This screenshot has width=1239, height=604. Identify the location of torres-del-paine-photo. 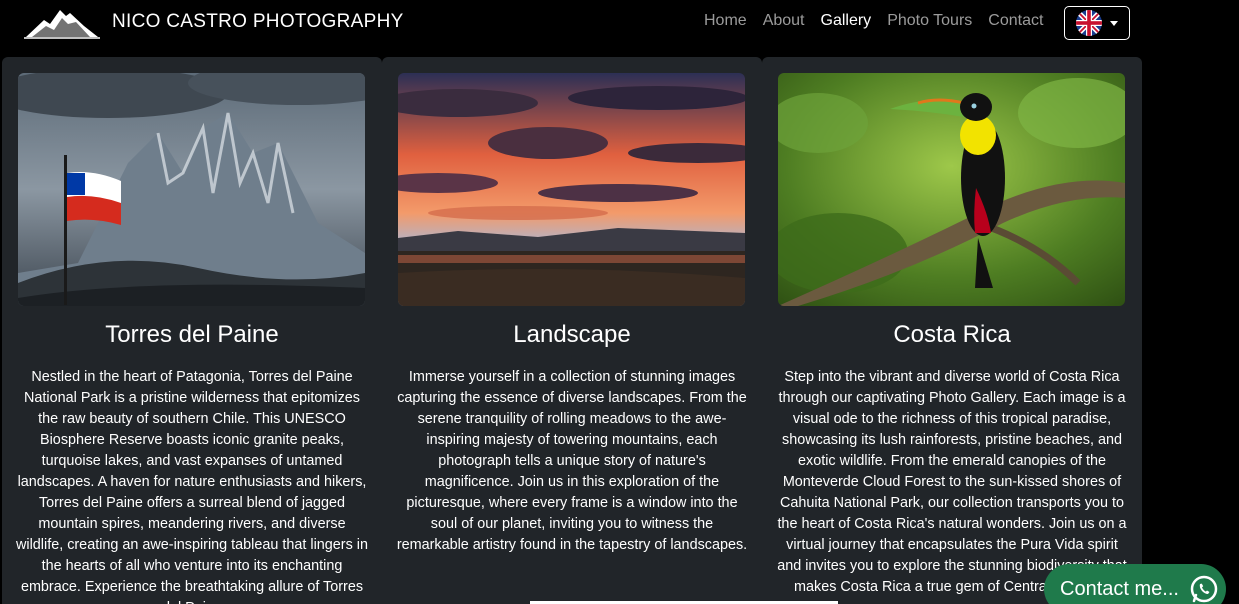
(191, 189).